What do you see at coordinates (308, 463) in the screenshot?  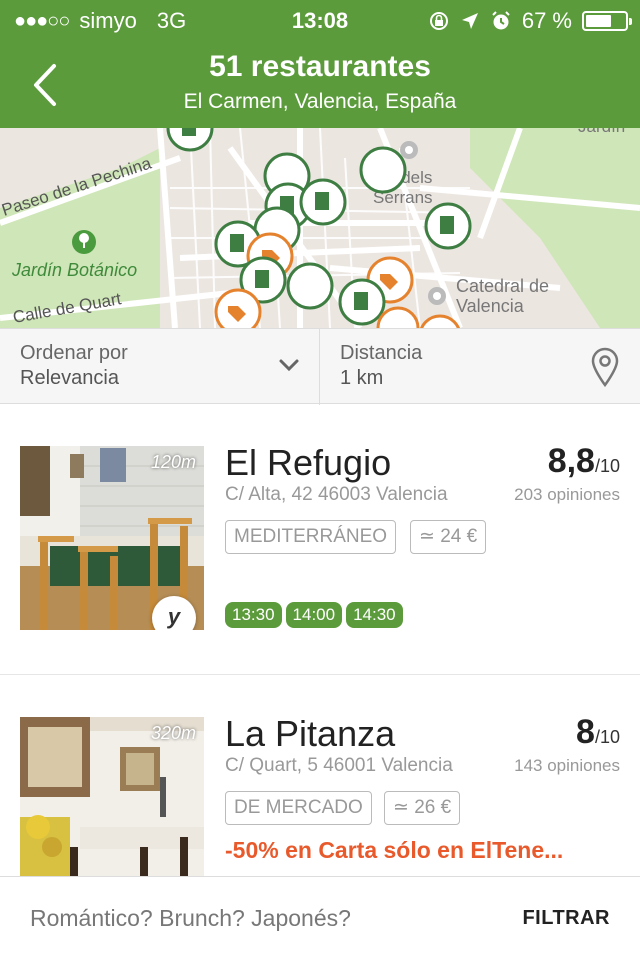 I see `restaurant-name: El Refugio` at bounding box center [308, 463].